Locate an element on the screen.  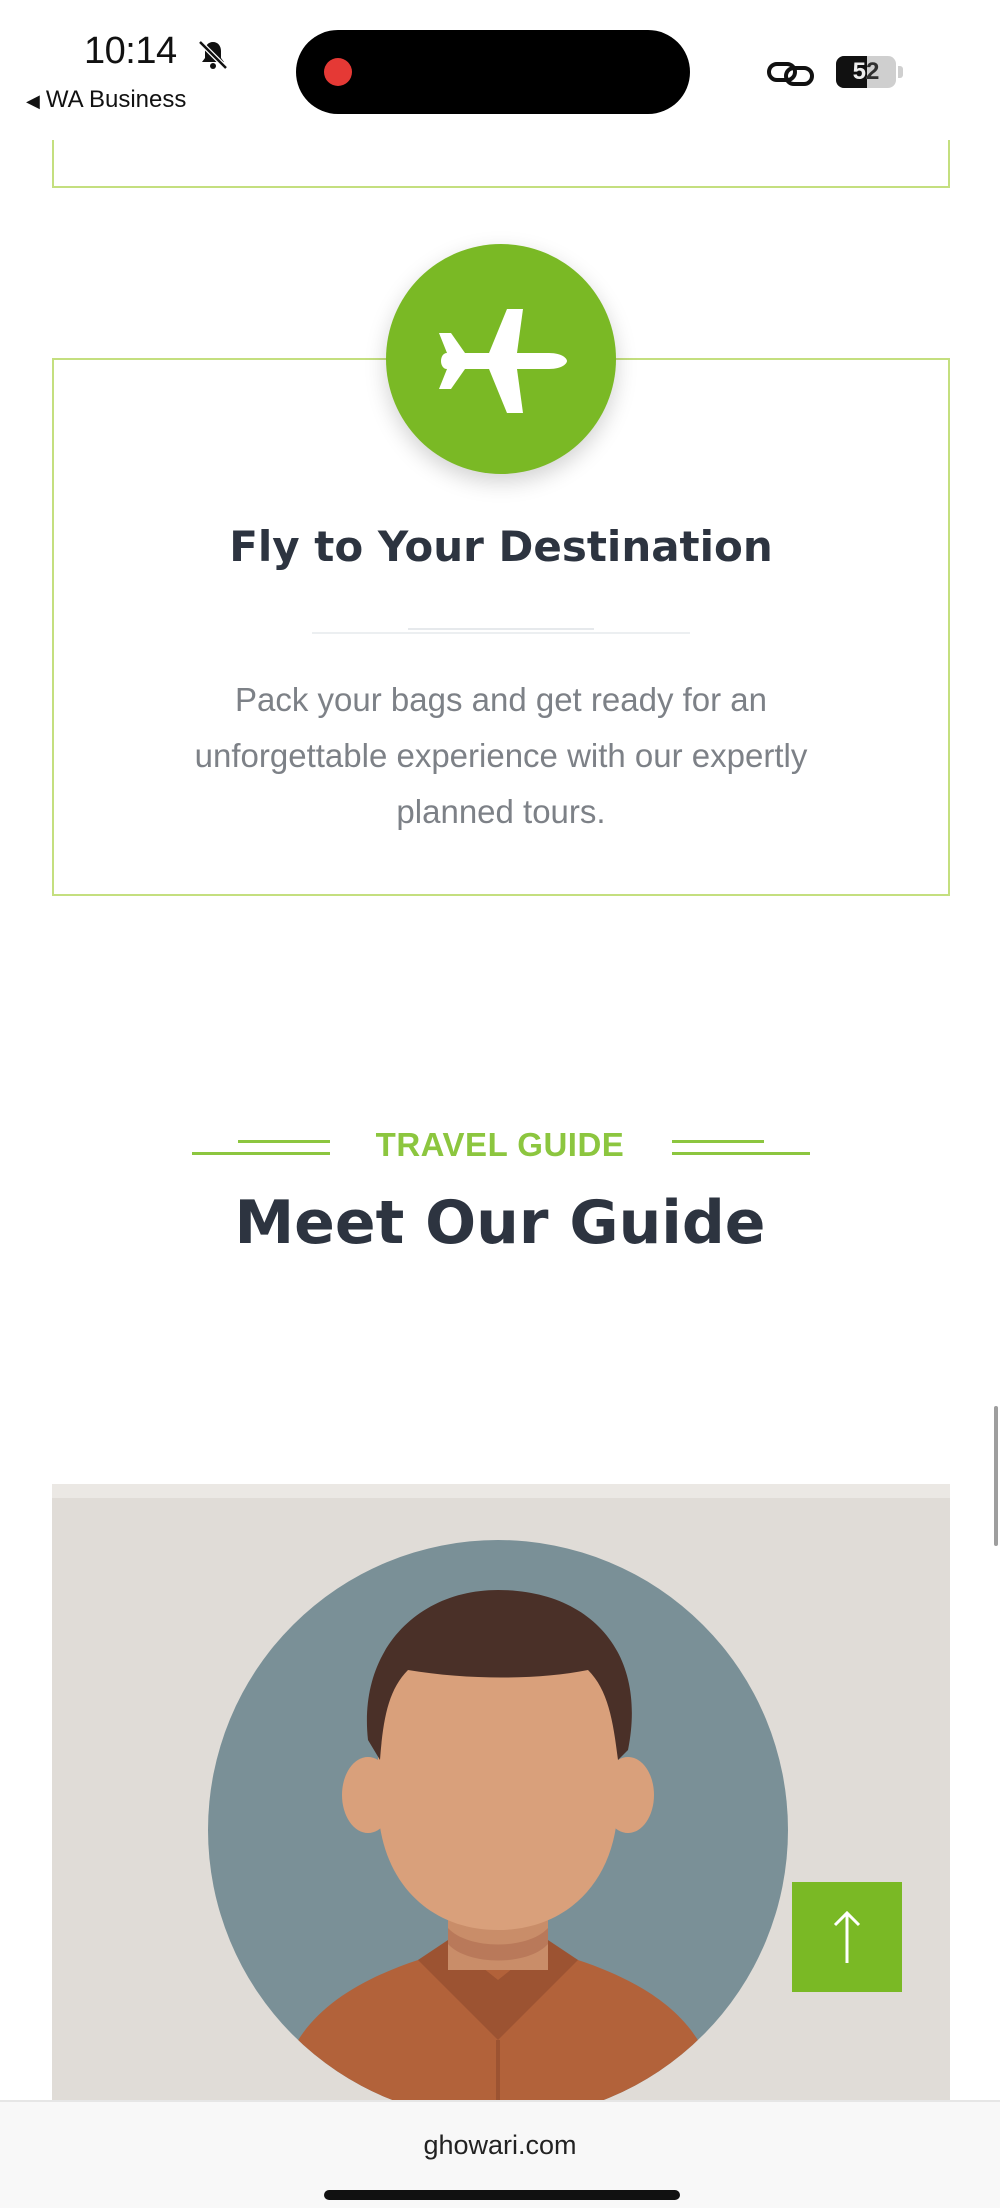
home-indicator is located at coordinates (502, 2195).